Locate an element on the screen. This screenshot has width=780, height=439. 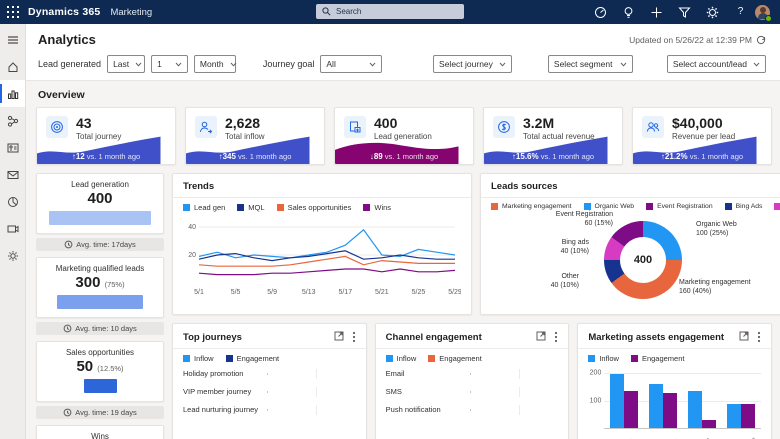
range-unit-value: Last is located at coordinates (121, 64).